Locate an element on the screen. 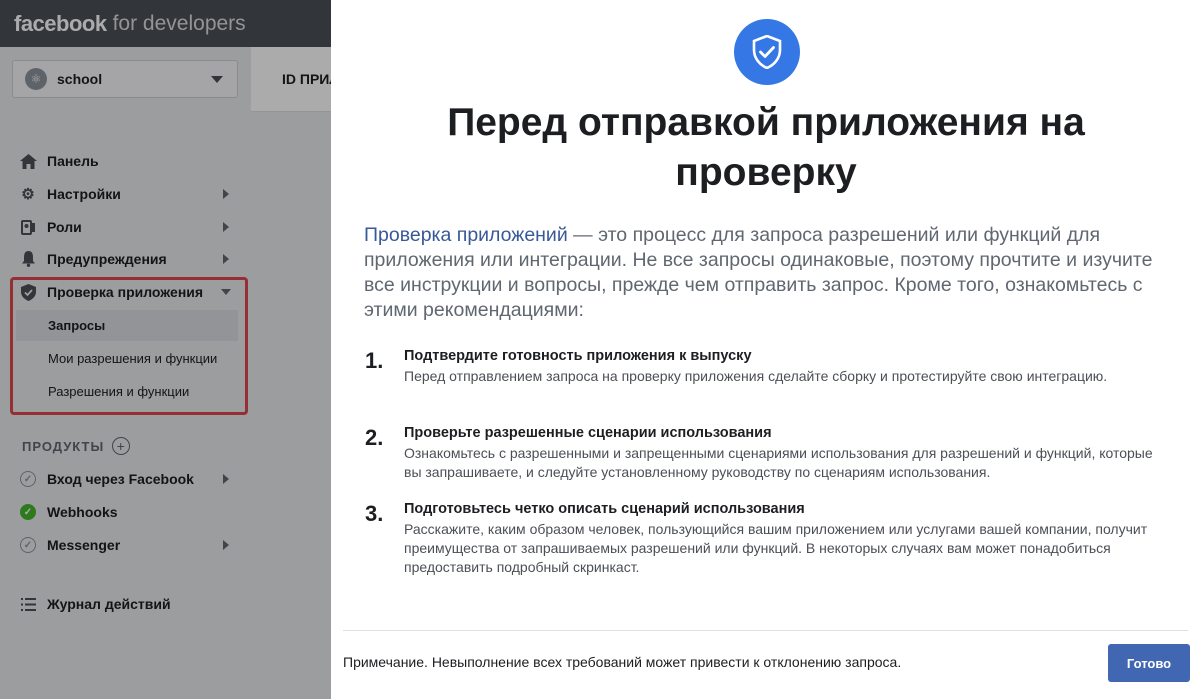  done-button: Готово is located at coordinates (1149, 663).